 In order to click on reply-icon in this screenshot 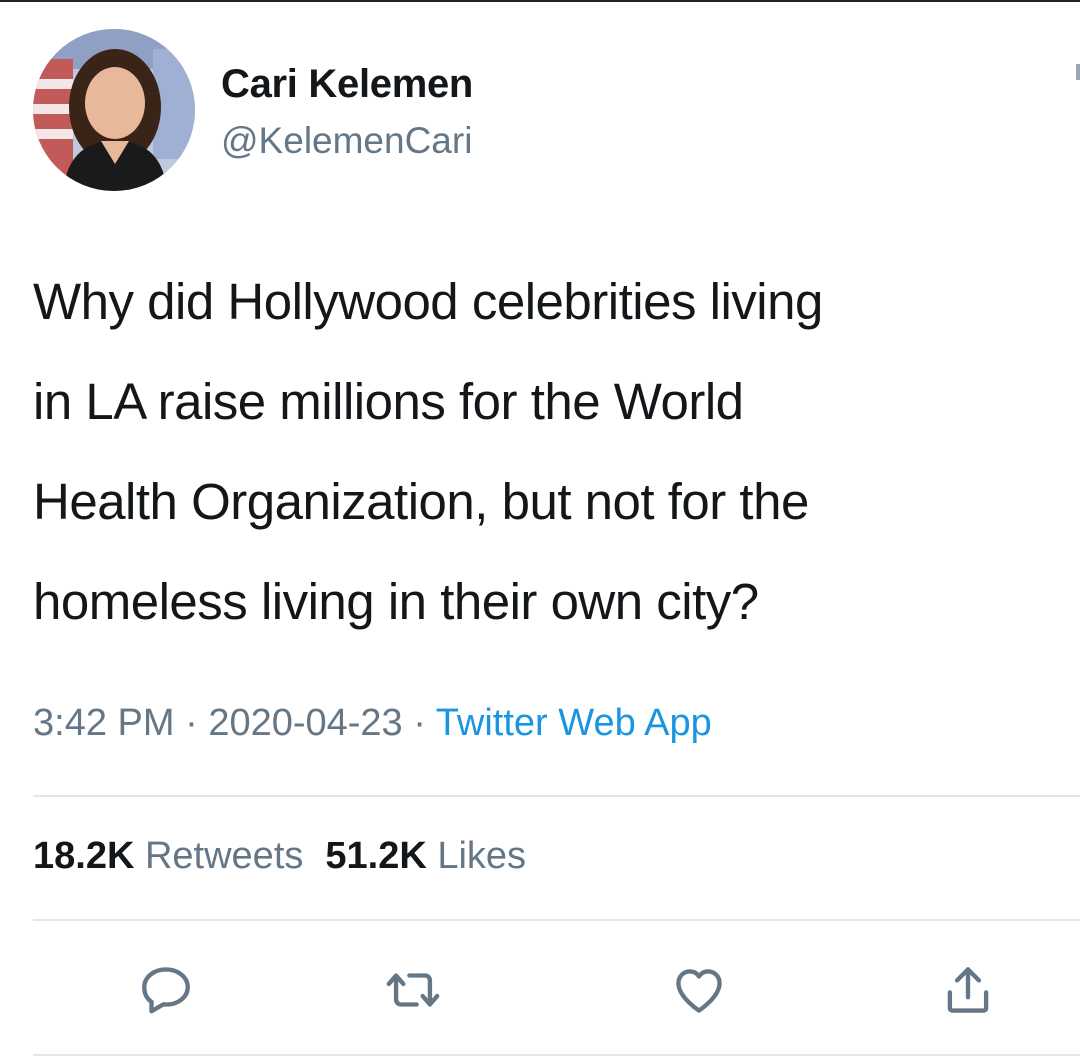, I will do `click(166, 990)`.